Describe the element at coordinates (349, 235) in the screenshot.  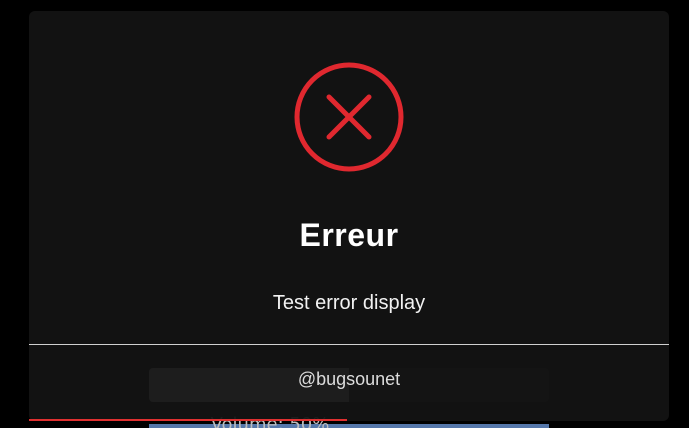
I see `dialog-title: Erreur` at that location.